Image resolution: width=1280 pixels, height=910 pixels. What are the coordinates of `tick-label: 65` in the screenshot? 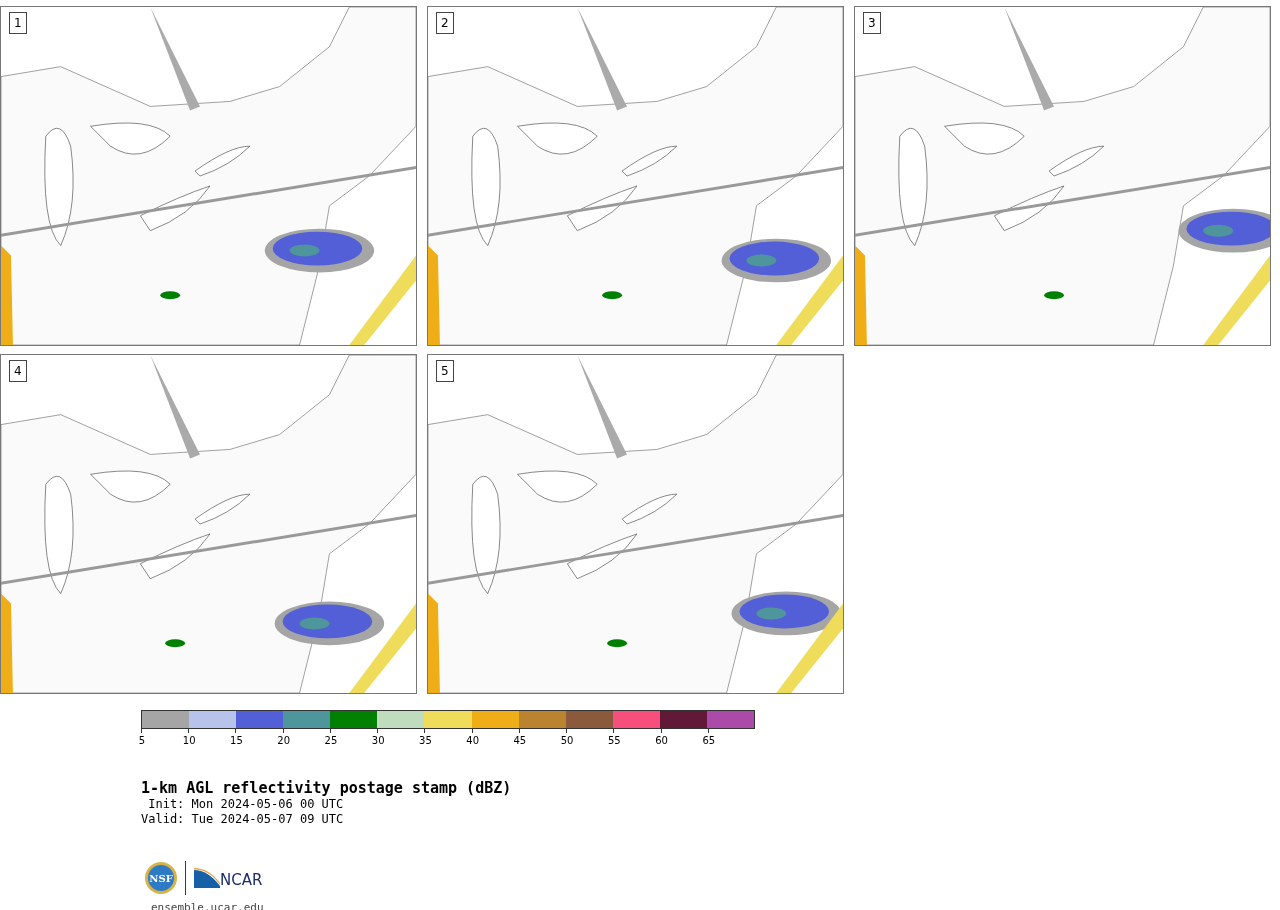 It's located at (709, 740).